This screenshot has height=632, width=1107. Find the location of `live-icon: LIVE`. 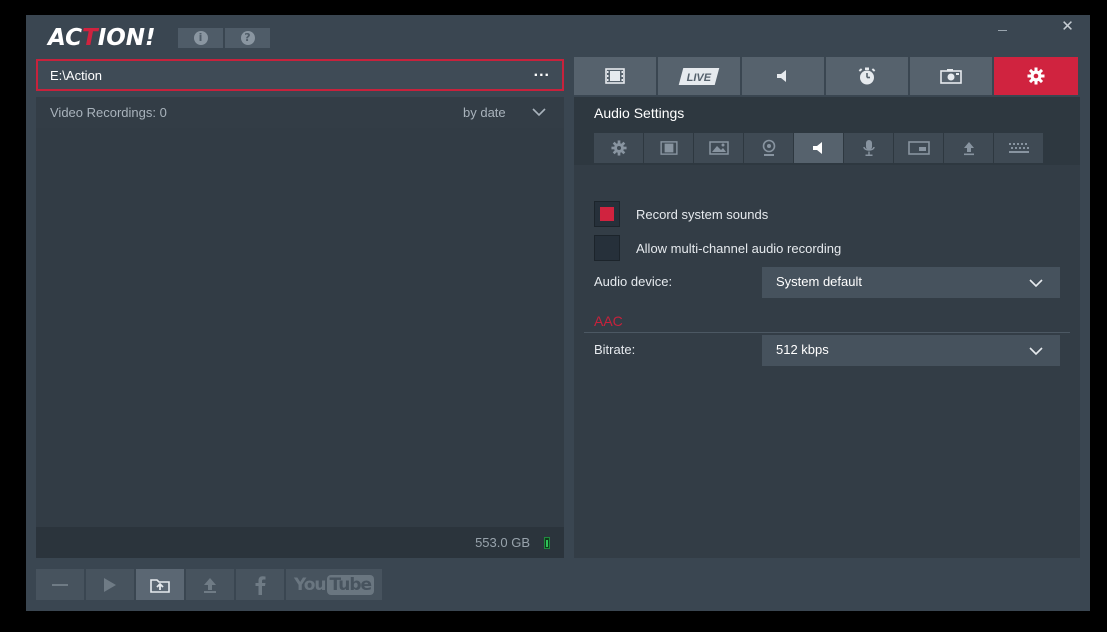

live-icon: LIVE is located at coordinates (699, 76).